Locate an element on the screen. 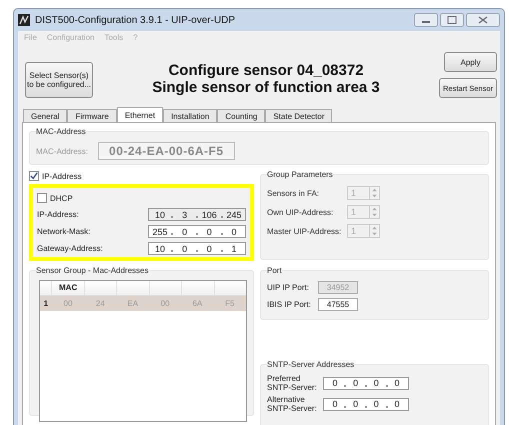 This screenshot has height=425, width=509. group-title: Port is located at coordinates (274, 270).